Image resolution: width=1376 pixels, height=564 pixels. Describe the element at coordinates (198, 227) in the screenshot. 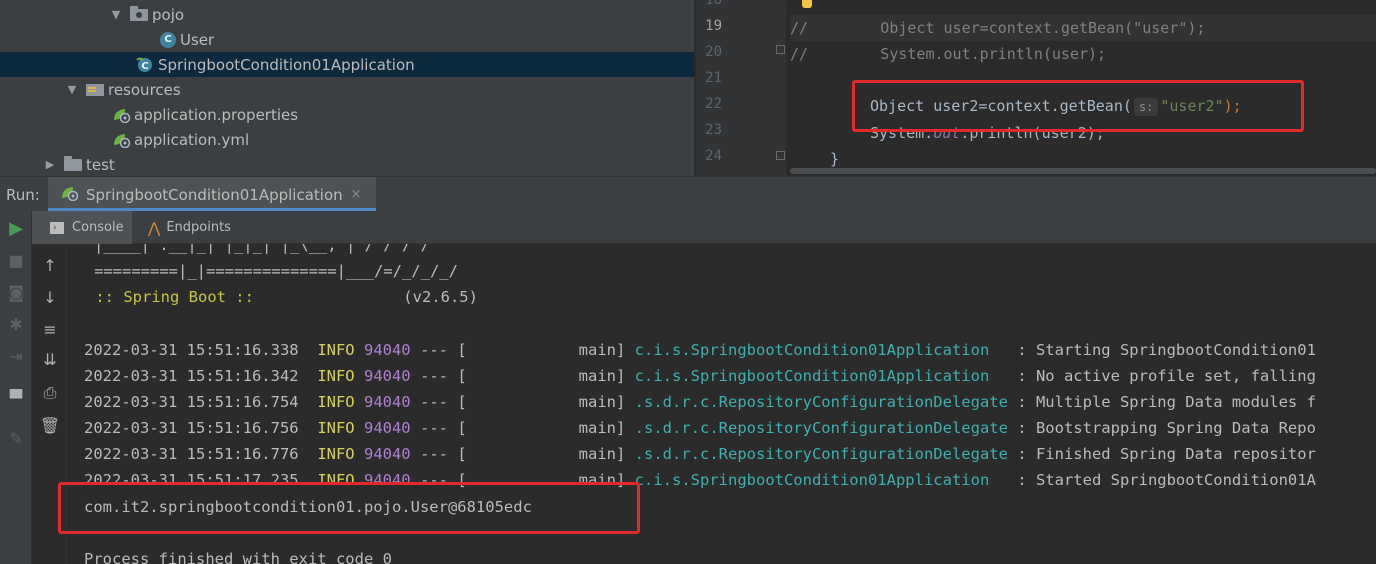

I see `tab-endpoints-label: Endpoints` at that location.